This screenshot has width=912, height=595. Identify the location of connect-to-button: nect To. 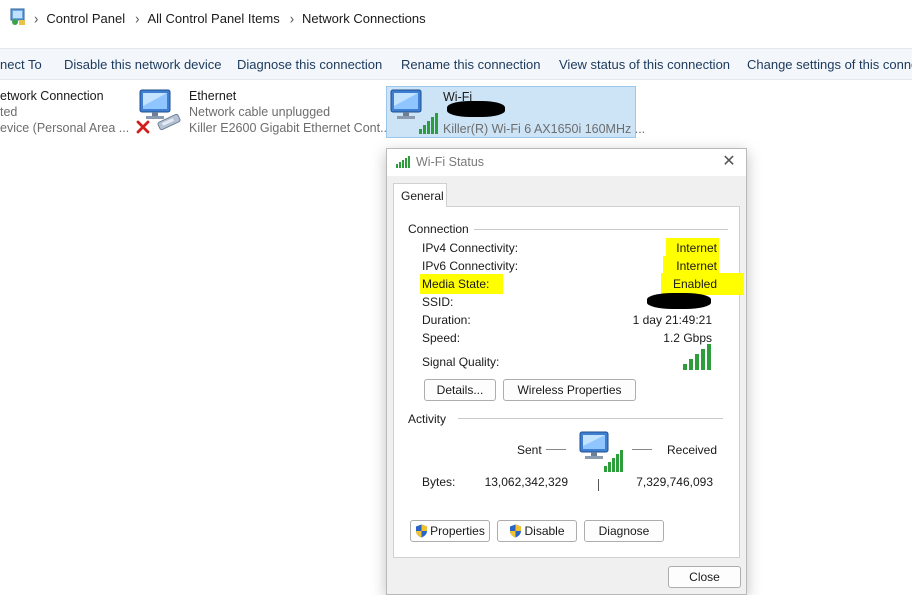
(21, 64).